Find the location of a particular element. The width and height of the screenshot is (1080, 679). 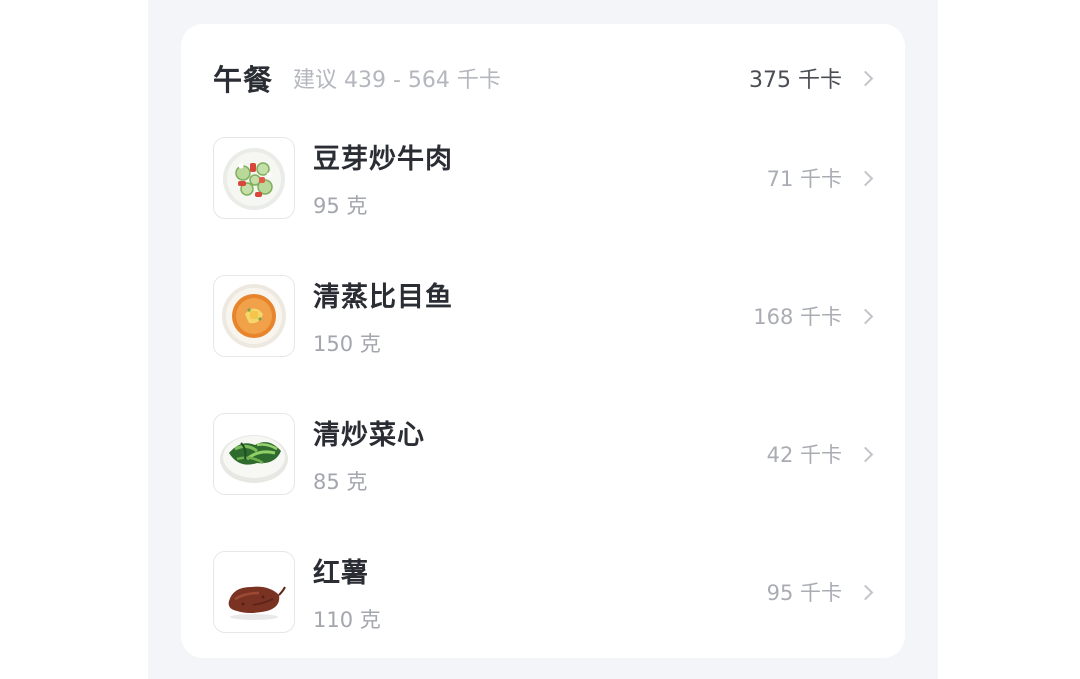

food-weight: 110 克 is located at coordinates (347, 620).